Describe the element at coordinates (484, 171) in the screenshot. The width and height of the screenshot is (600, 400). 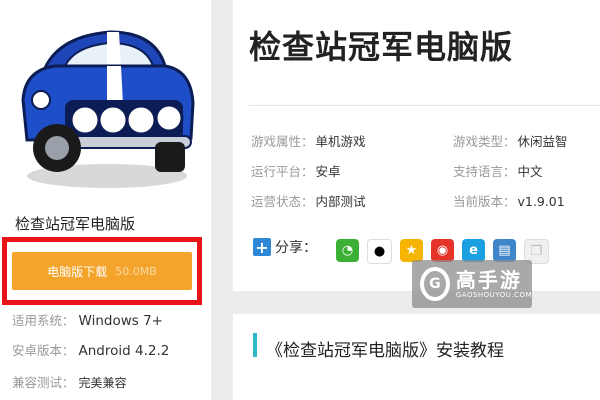
I see `attr-label: 支持语言：` at that location.